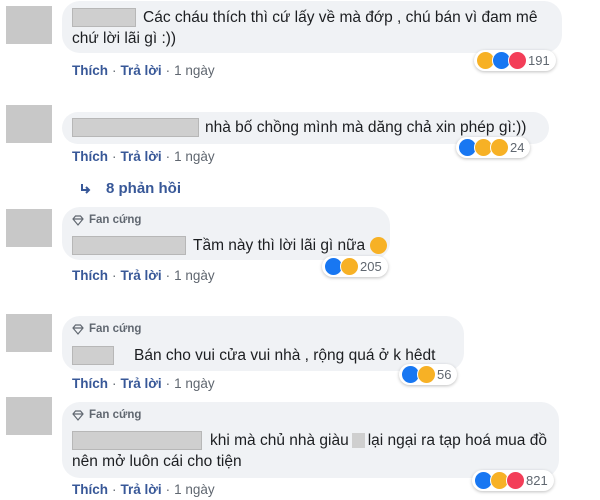 The width and height of the screenshot is (600, 500). I want to click on view-replies-link: 8 phản hồi, so click(130, 188).